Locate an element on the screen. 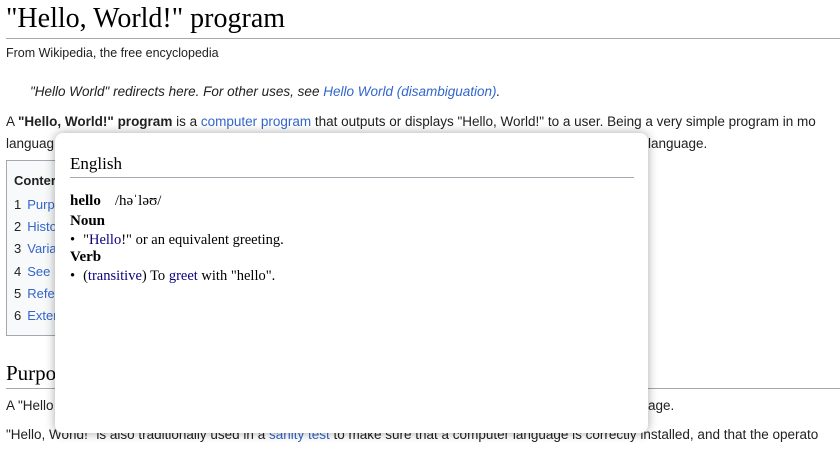  toc-item-number: 1 is located at coordinates (18, 204).